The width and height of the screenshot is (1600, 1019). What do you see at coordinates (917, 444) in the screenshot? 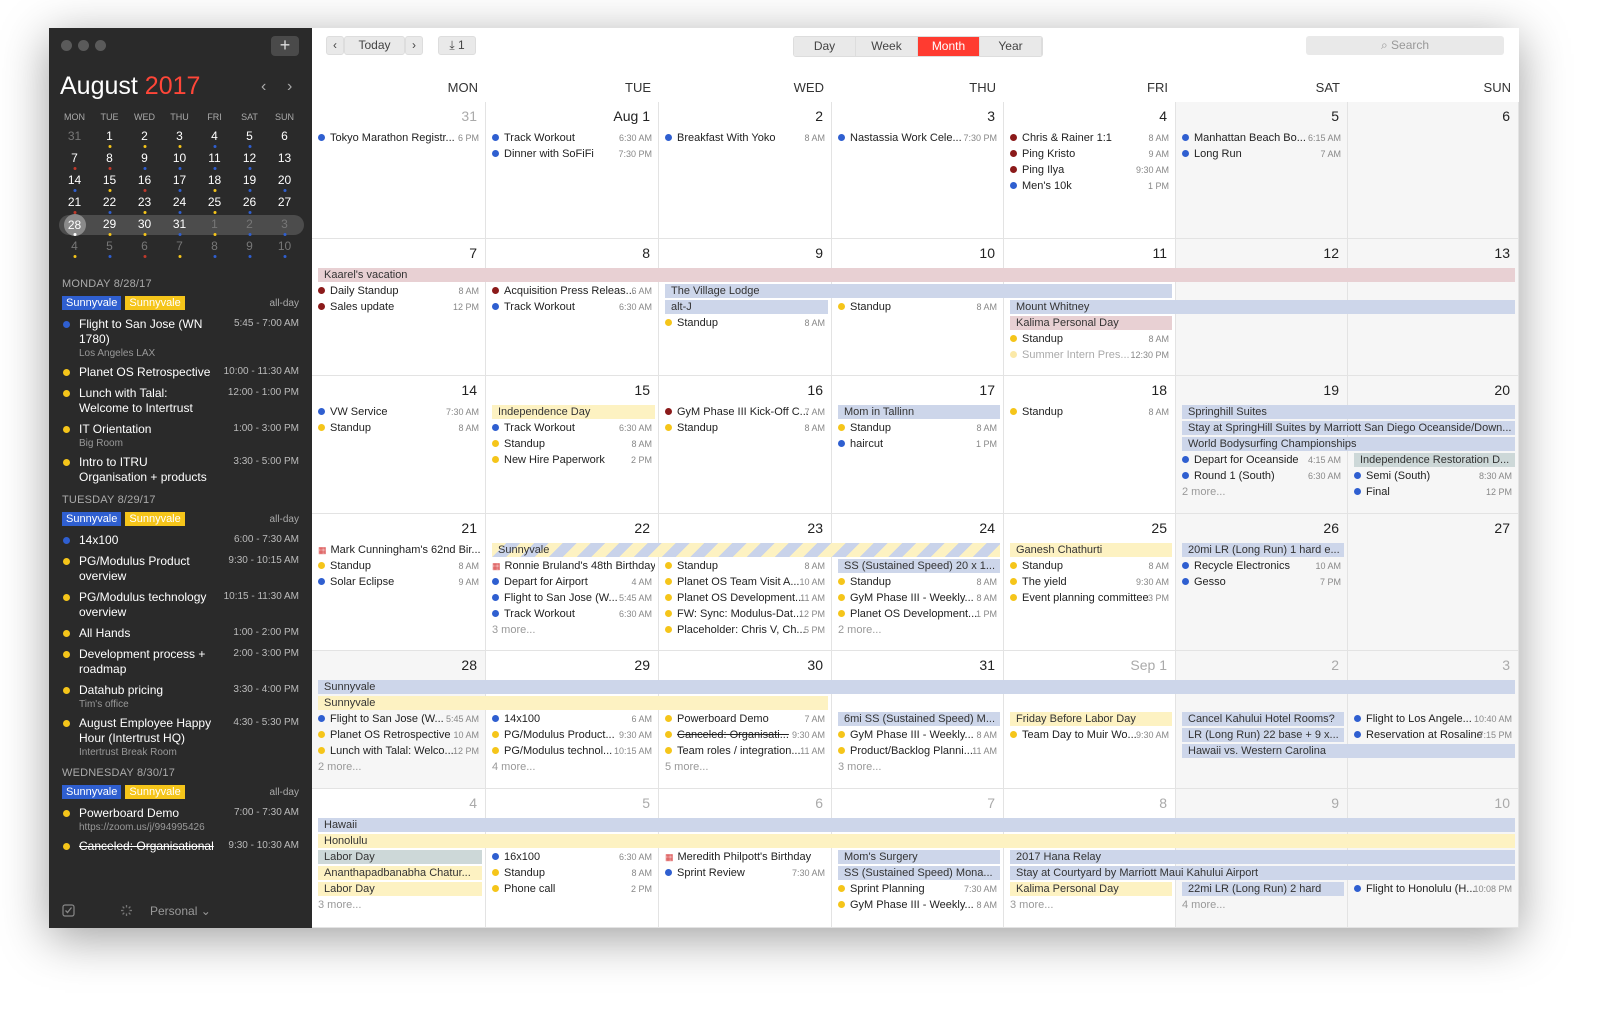
I see `calendar-event: haircut 1 PM` at bounding box center [917, 444].